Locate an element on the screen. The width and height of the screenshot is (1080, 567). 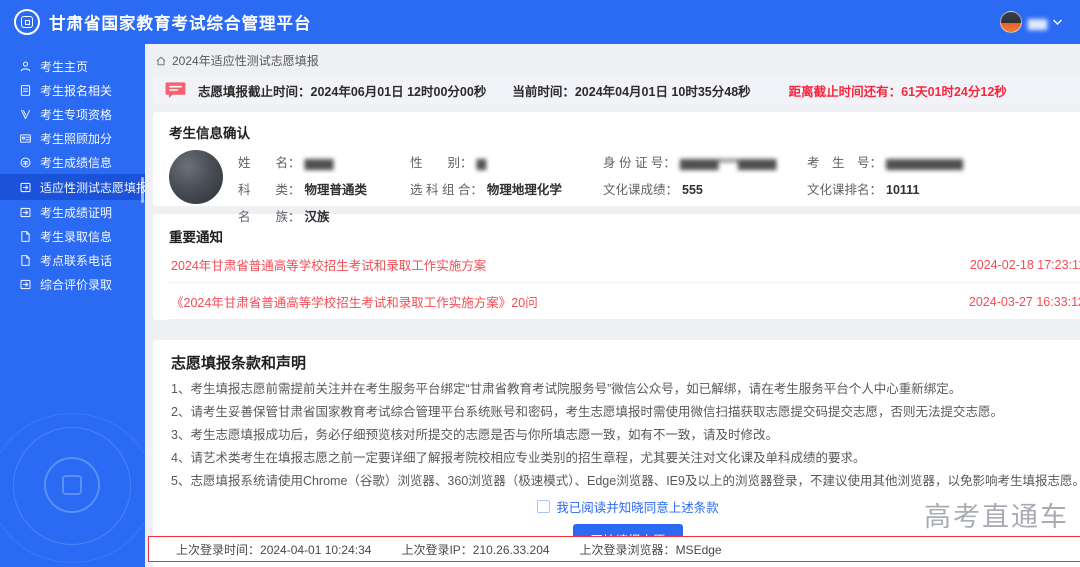
v-badge-icon is located at coordinates (25, 114).